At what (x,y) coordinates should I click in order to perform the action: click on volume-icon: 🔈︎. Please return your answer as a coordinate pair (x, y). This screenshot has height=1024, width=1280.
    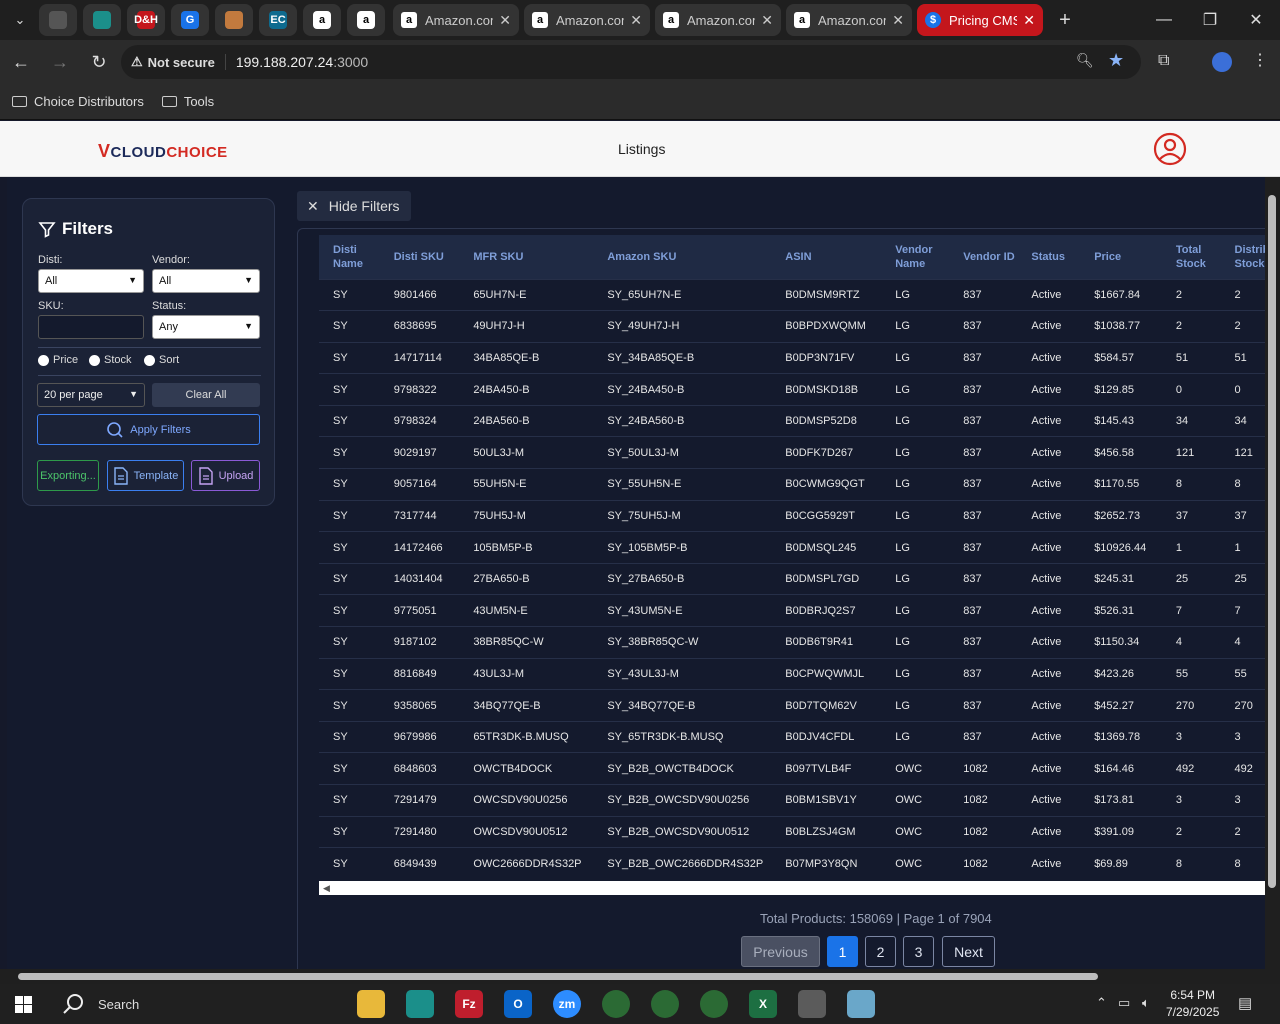
    Looking at the image, I should click on (1146, 1003).